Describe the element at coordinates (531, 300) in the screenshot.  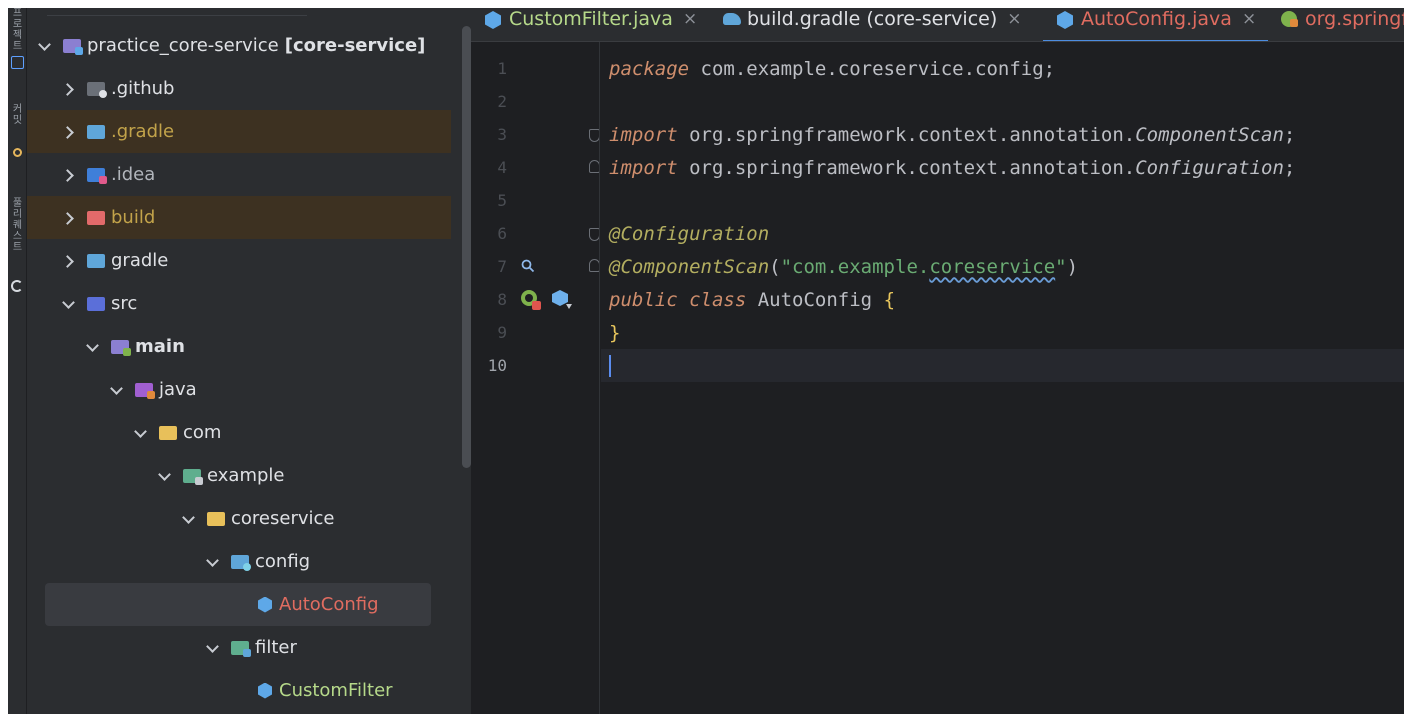
I see `spring-bean-icon` at that location.